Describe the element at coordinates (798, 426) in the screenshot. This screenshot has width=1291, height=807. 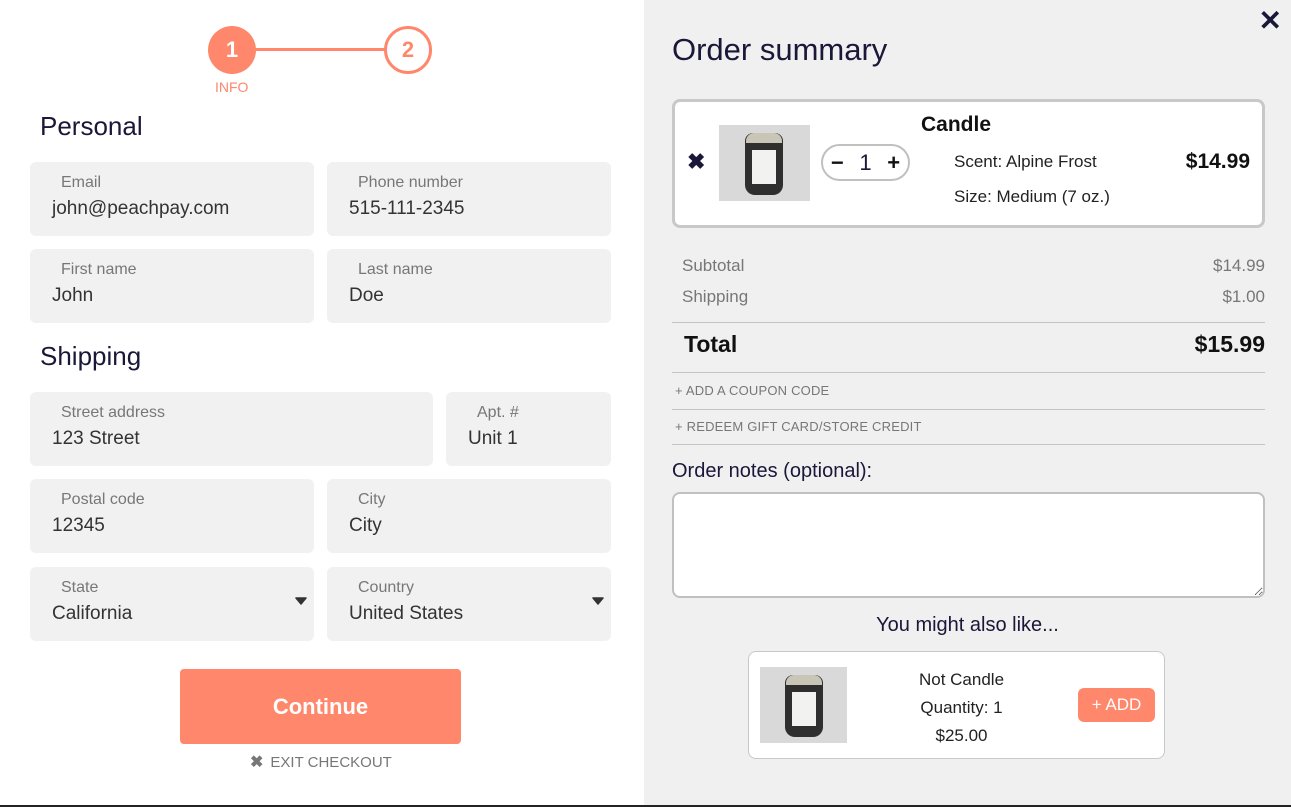
I see `redeem-gift-card-link: + REDEEM GIFT CARD/STORE CREDIT` at that location.